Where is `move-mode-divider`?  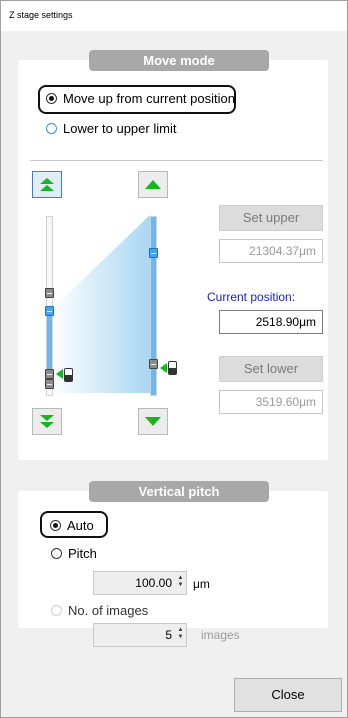
move-mode-divider is located at coordinates (176, 160).